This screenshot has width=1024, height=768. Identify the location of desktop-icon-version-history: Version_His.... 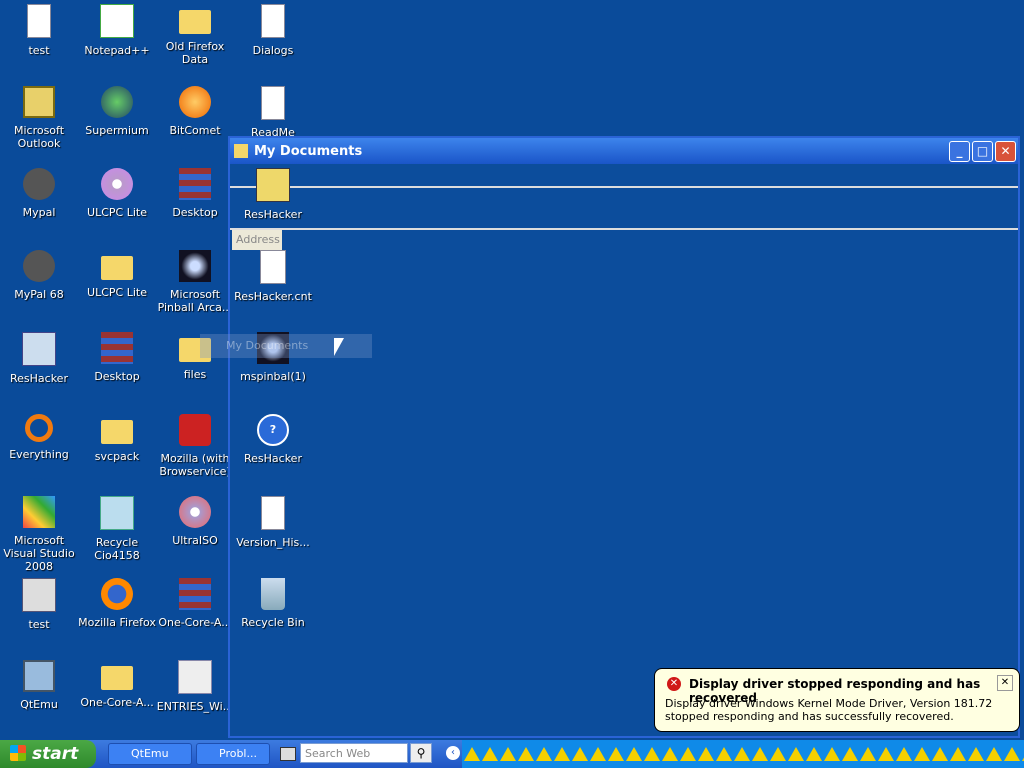
(273, 522).